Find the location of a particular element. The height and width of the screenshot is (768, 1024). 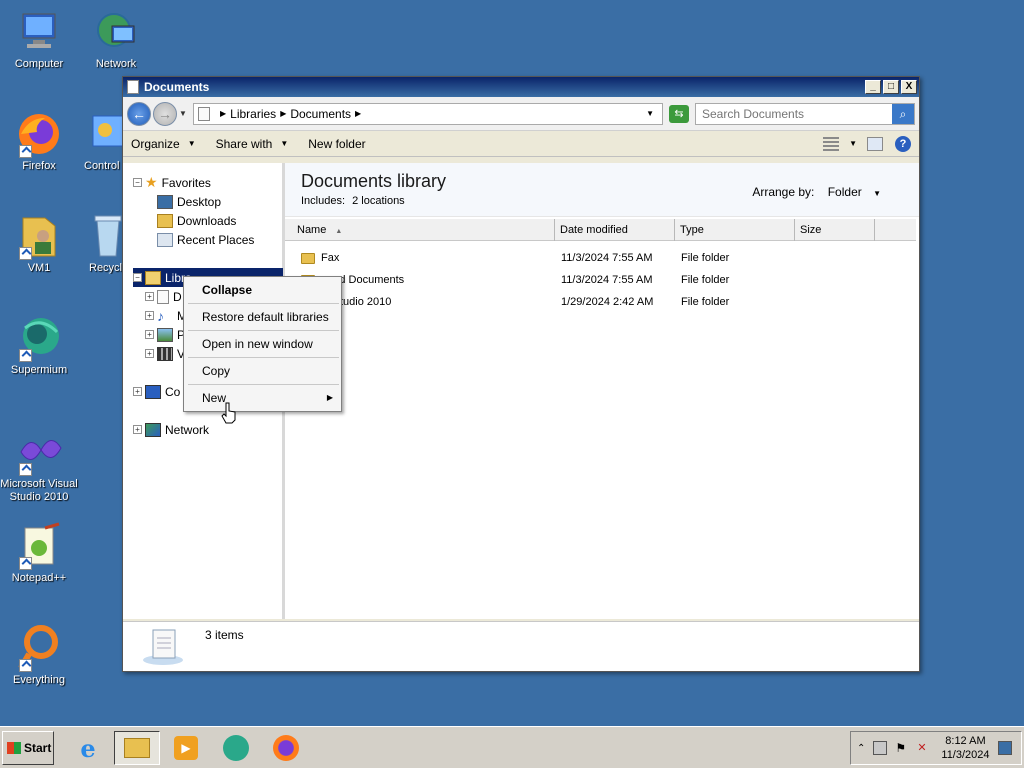

recent-pages-dropdown: ▼ is located at coordinates (184, 113).